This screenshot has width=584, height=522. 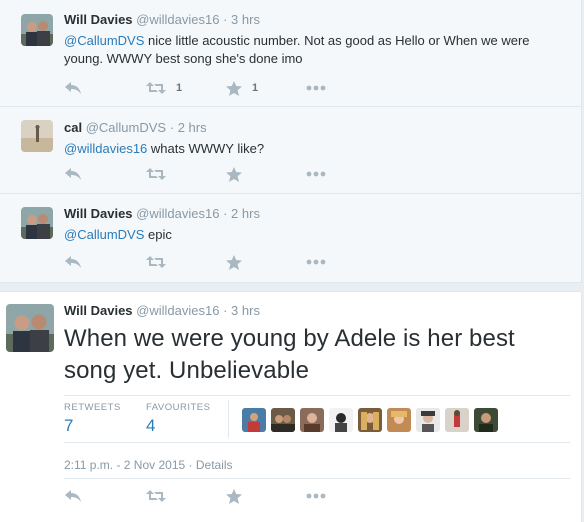 I want to click on retweets-label: RETWEETS, so click(x=92, y=407).